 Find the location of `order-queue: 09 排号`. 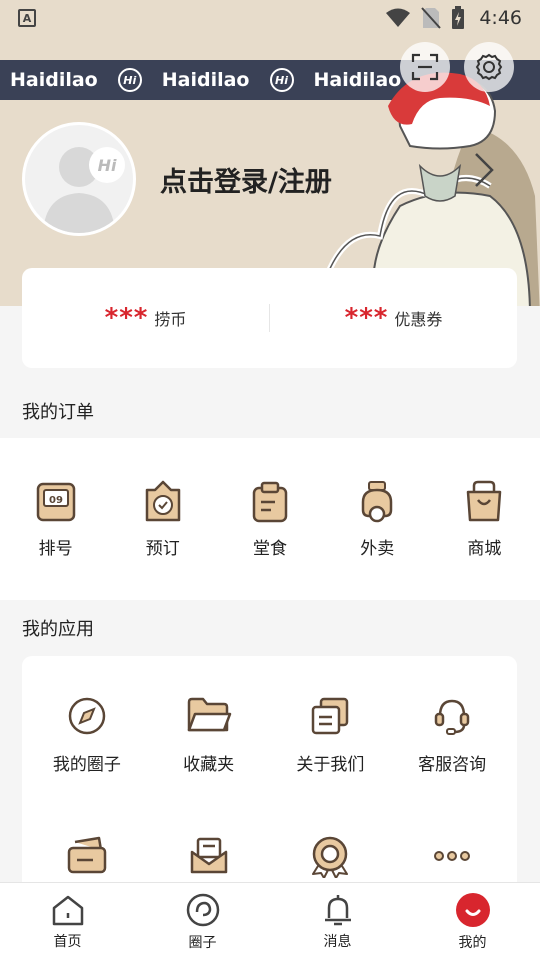

order-queue: 09 排号 is located at coordinates (55, 519).